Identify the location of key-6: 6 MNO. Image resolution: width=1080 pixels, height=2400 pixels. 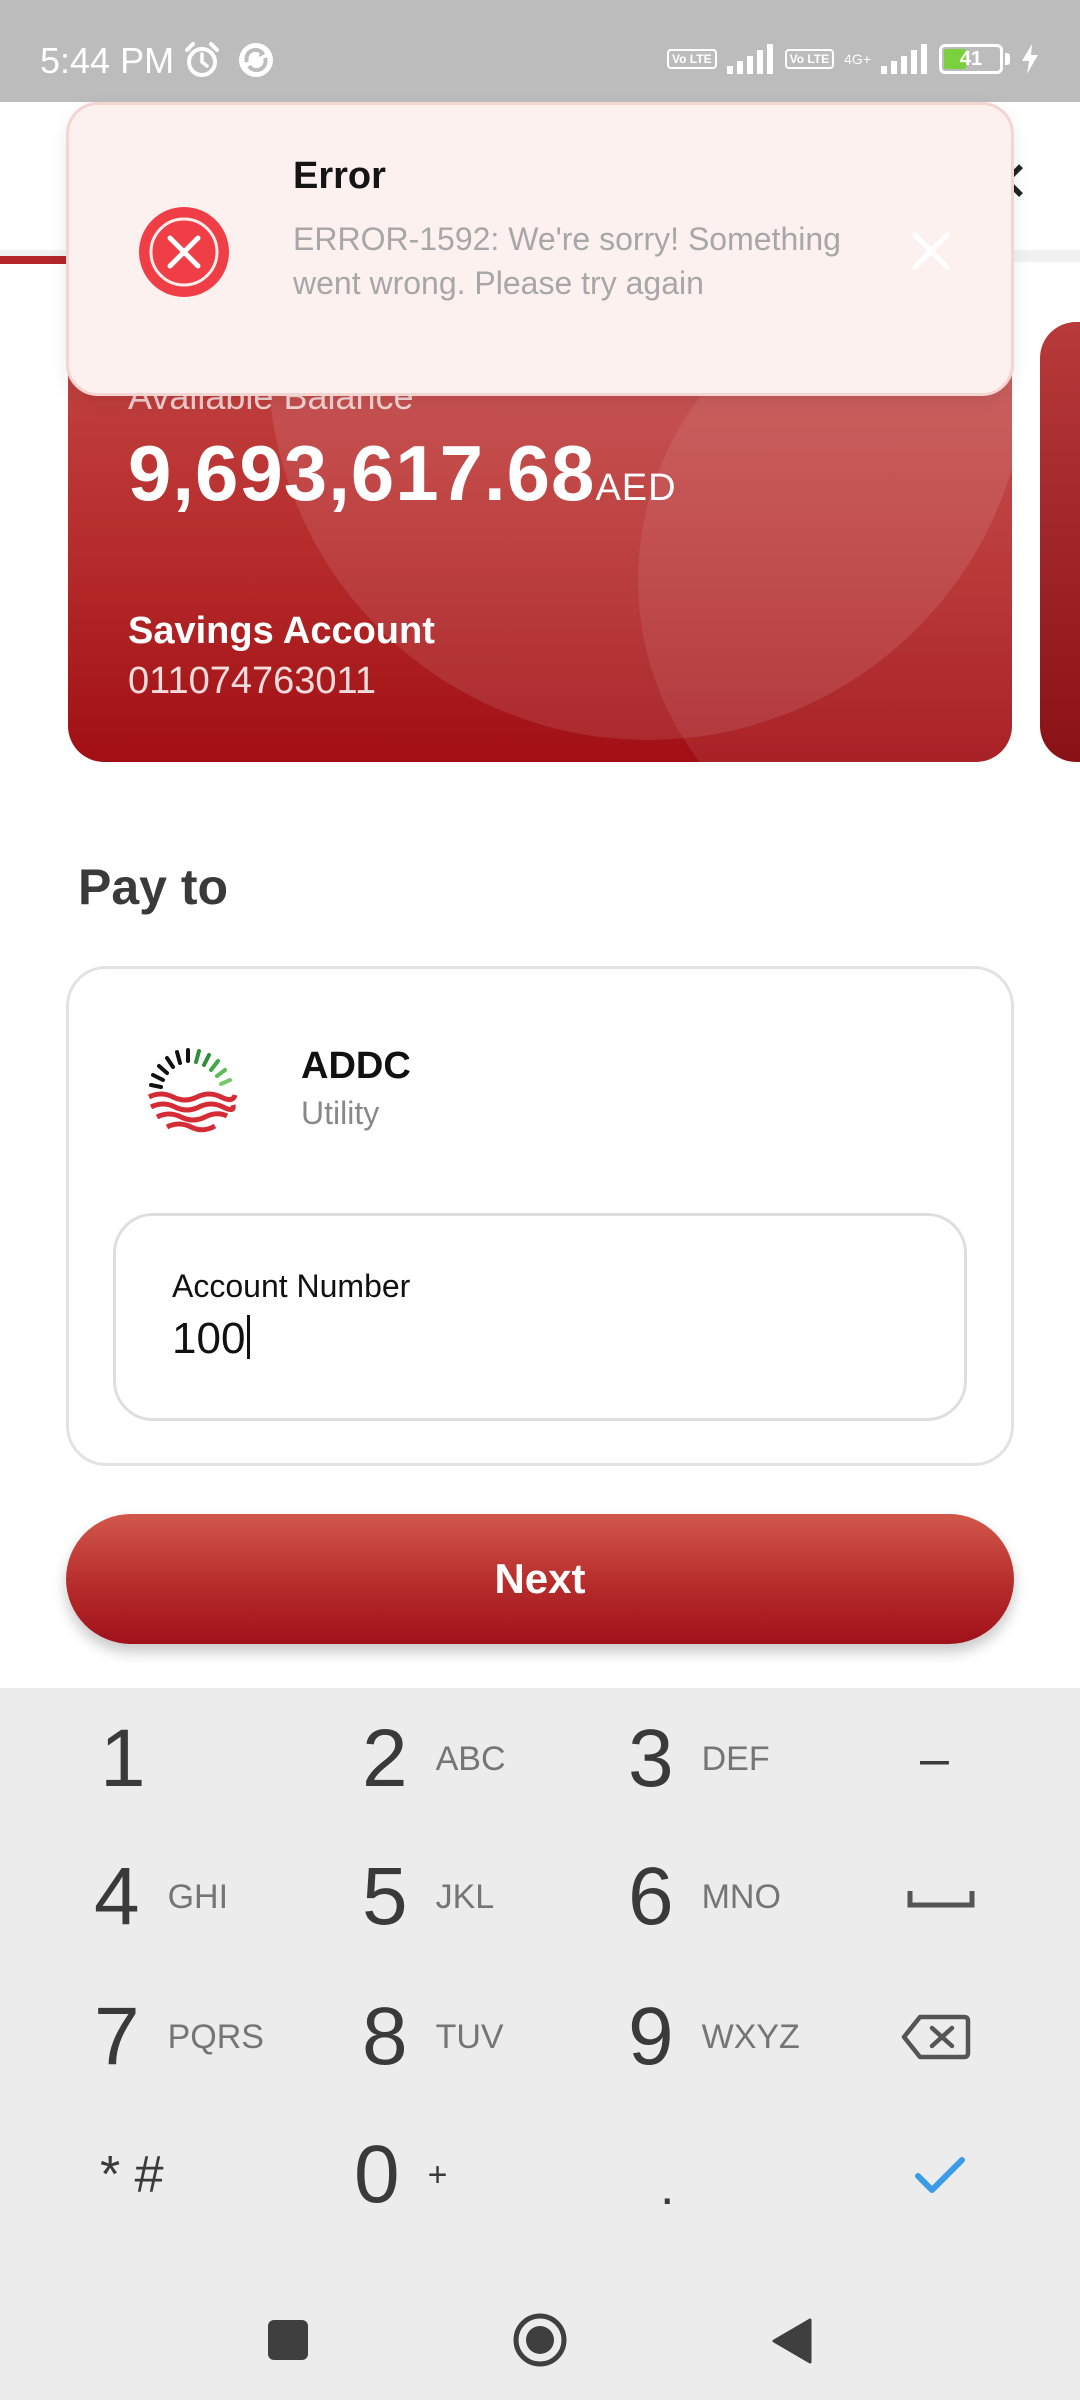
(753, 1897).